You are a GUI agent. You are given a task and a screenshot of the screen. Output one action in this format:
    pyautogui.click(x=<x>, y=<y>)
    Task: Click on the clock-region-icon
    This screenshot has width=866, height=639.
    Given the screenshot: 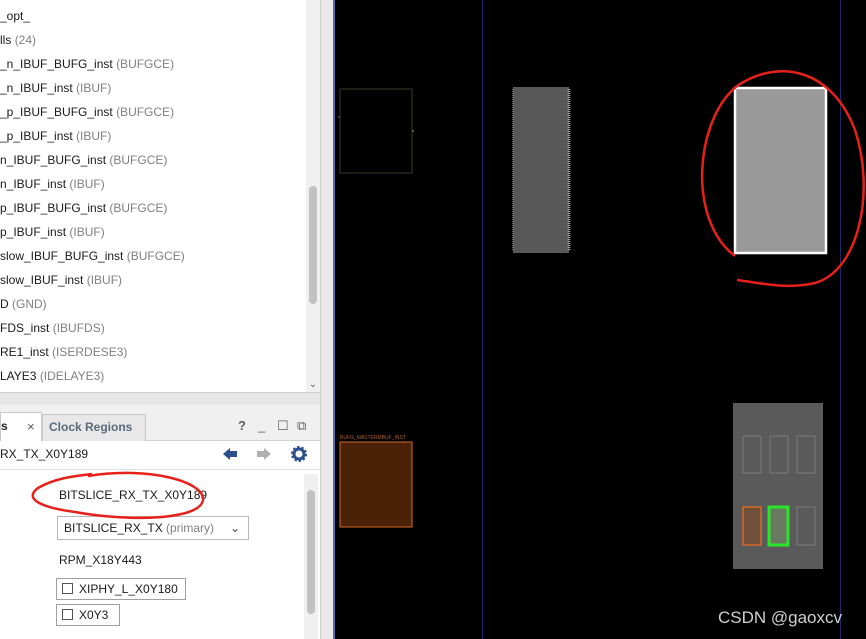 What is the action you would take?
    pyautogui.click(x=67, y=614)
    